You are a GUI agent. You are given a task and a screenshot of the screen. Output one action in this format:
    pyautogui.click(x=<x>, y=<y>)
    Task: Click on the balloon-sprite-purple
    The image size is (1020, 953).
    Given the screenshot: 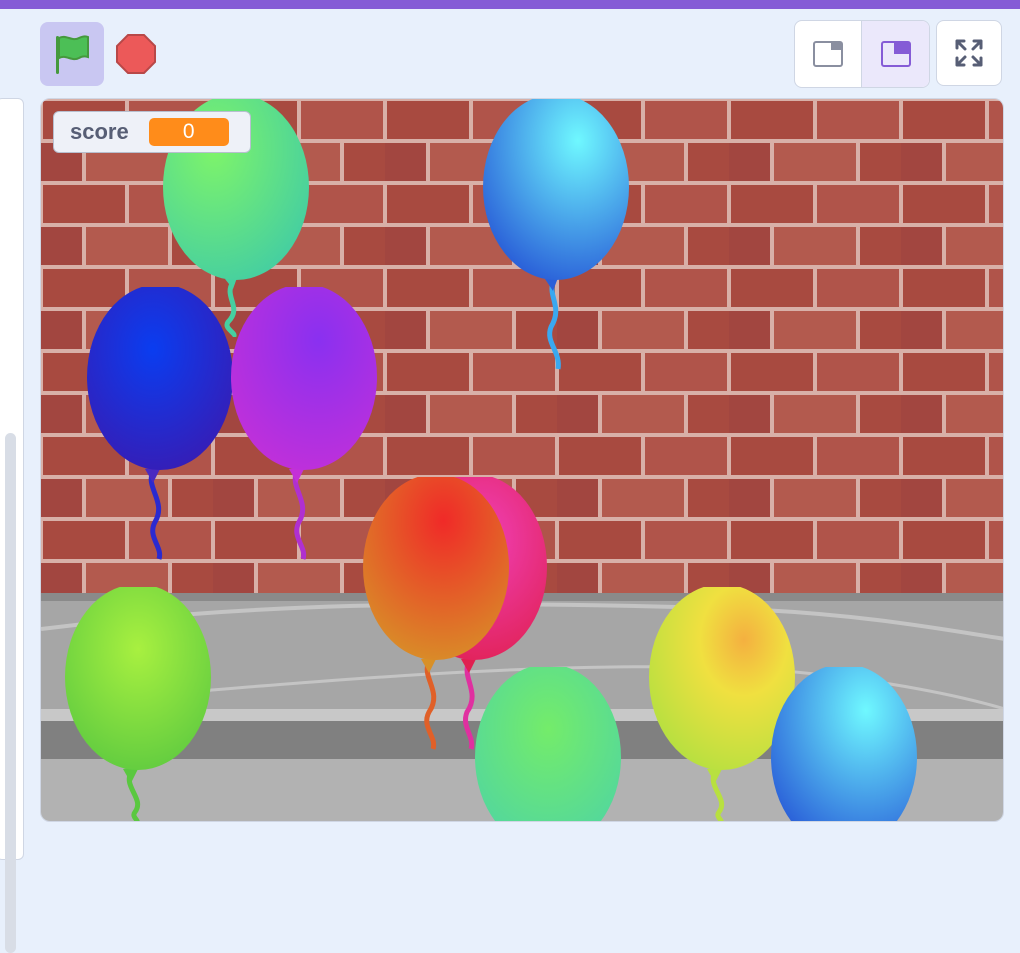 What is the action you would take?
    pyautogui.click(x=306, y=424)
    